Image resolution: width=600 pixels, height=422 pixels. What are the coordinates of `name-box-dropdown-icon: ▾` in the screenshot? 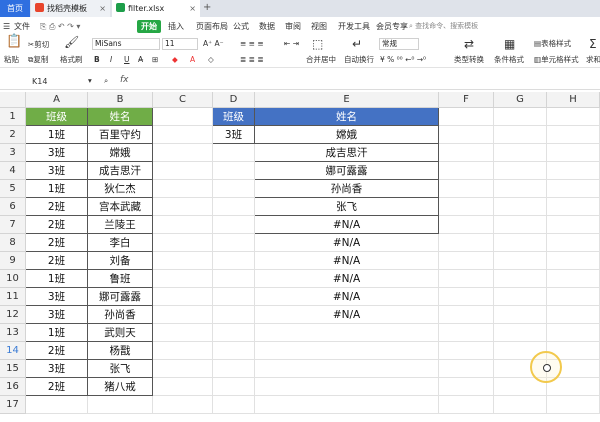 It's located at (90, 81).